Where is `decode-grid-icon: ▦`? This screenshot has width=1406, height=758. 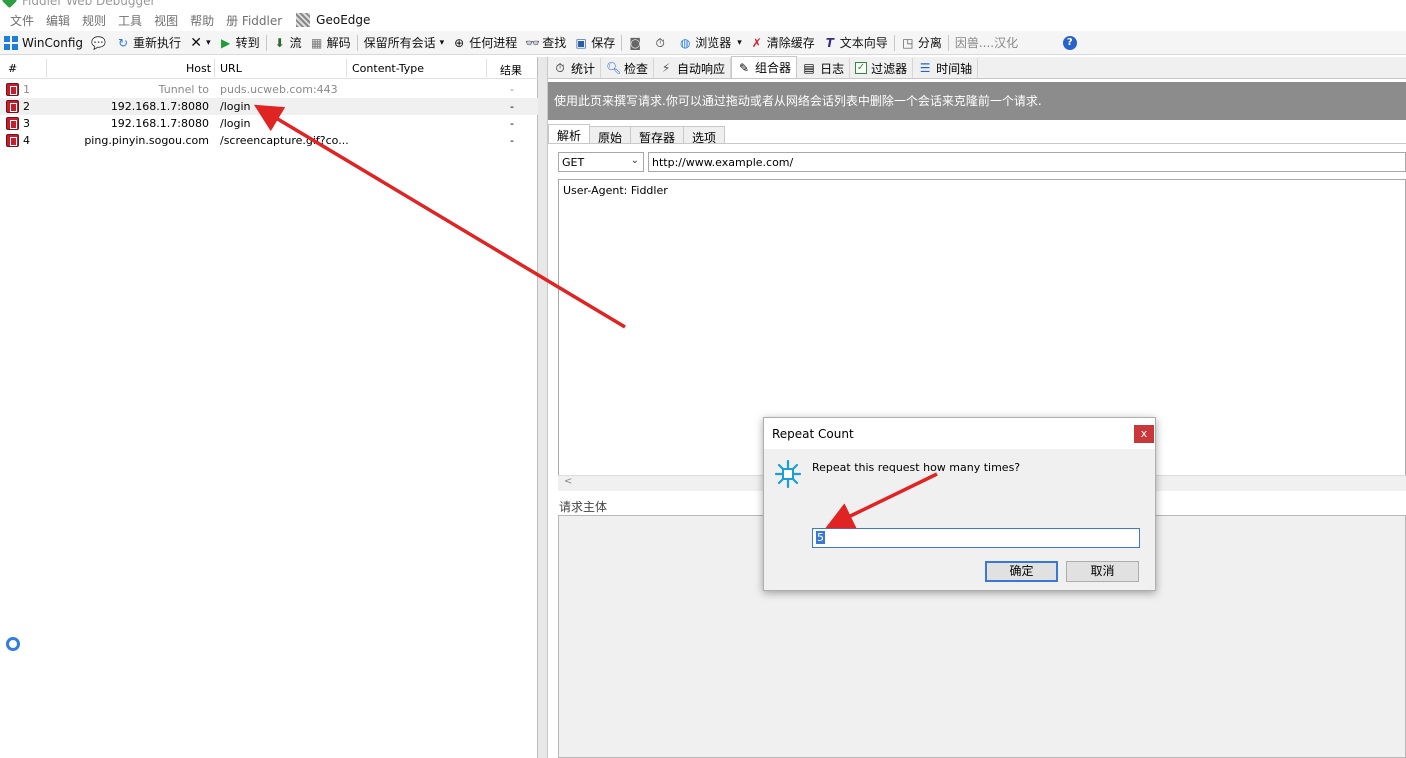 decode-grid-icon: ▦ is located at coordinates (316, 42).